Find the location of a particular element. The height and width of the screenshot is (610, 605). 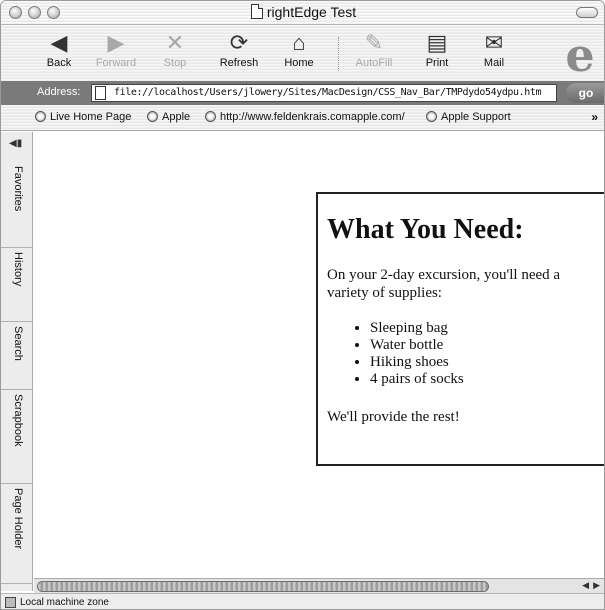

forward-arrow-icon: ▶ is located at coordinates (116, 42).